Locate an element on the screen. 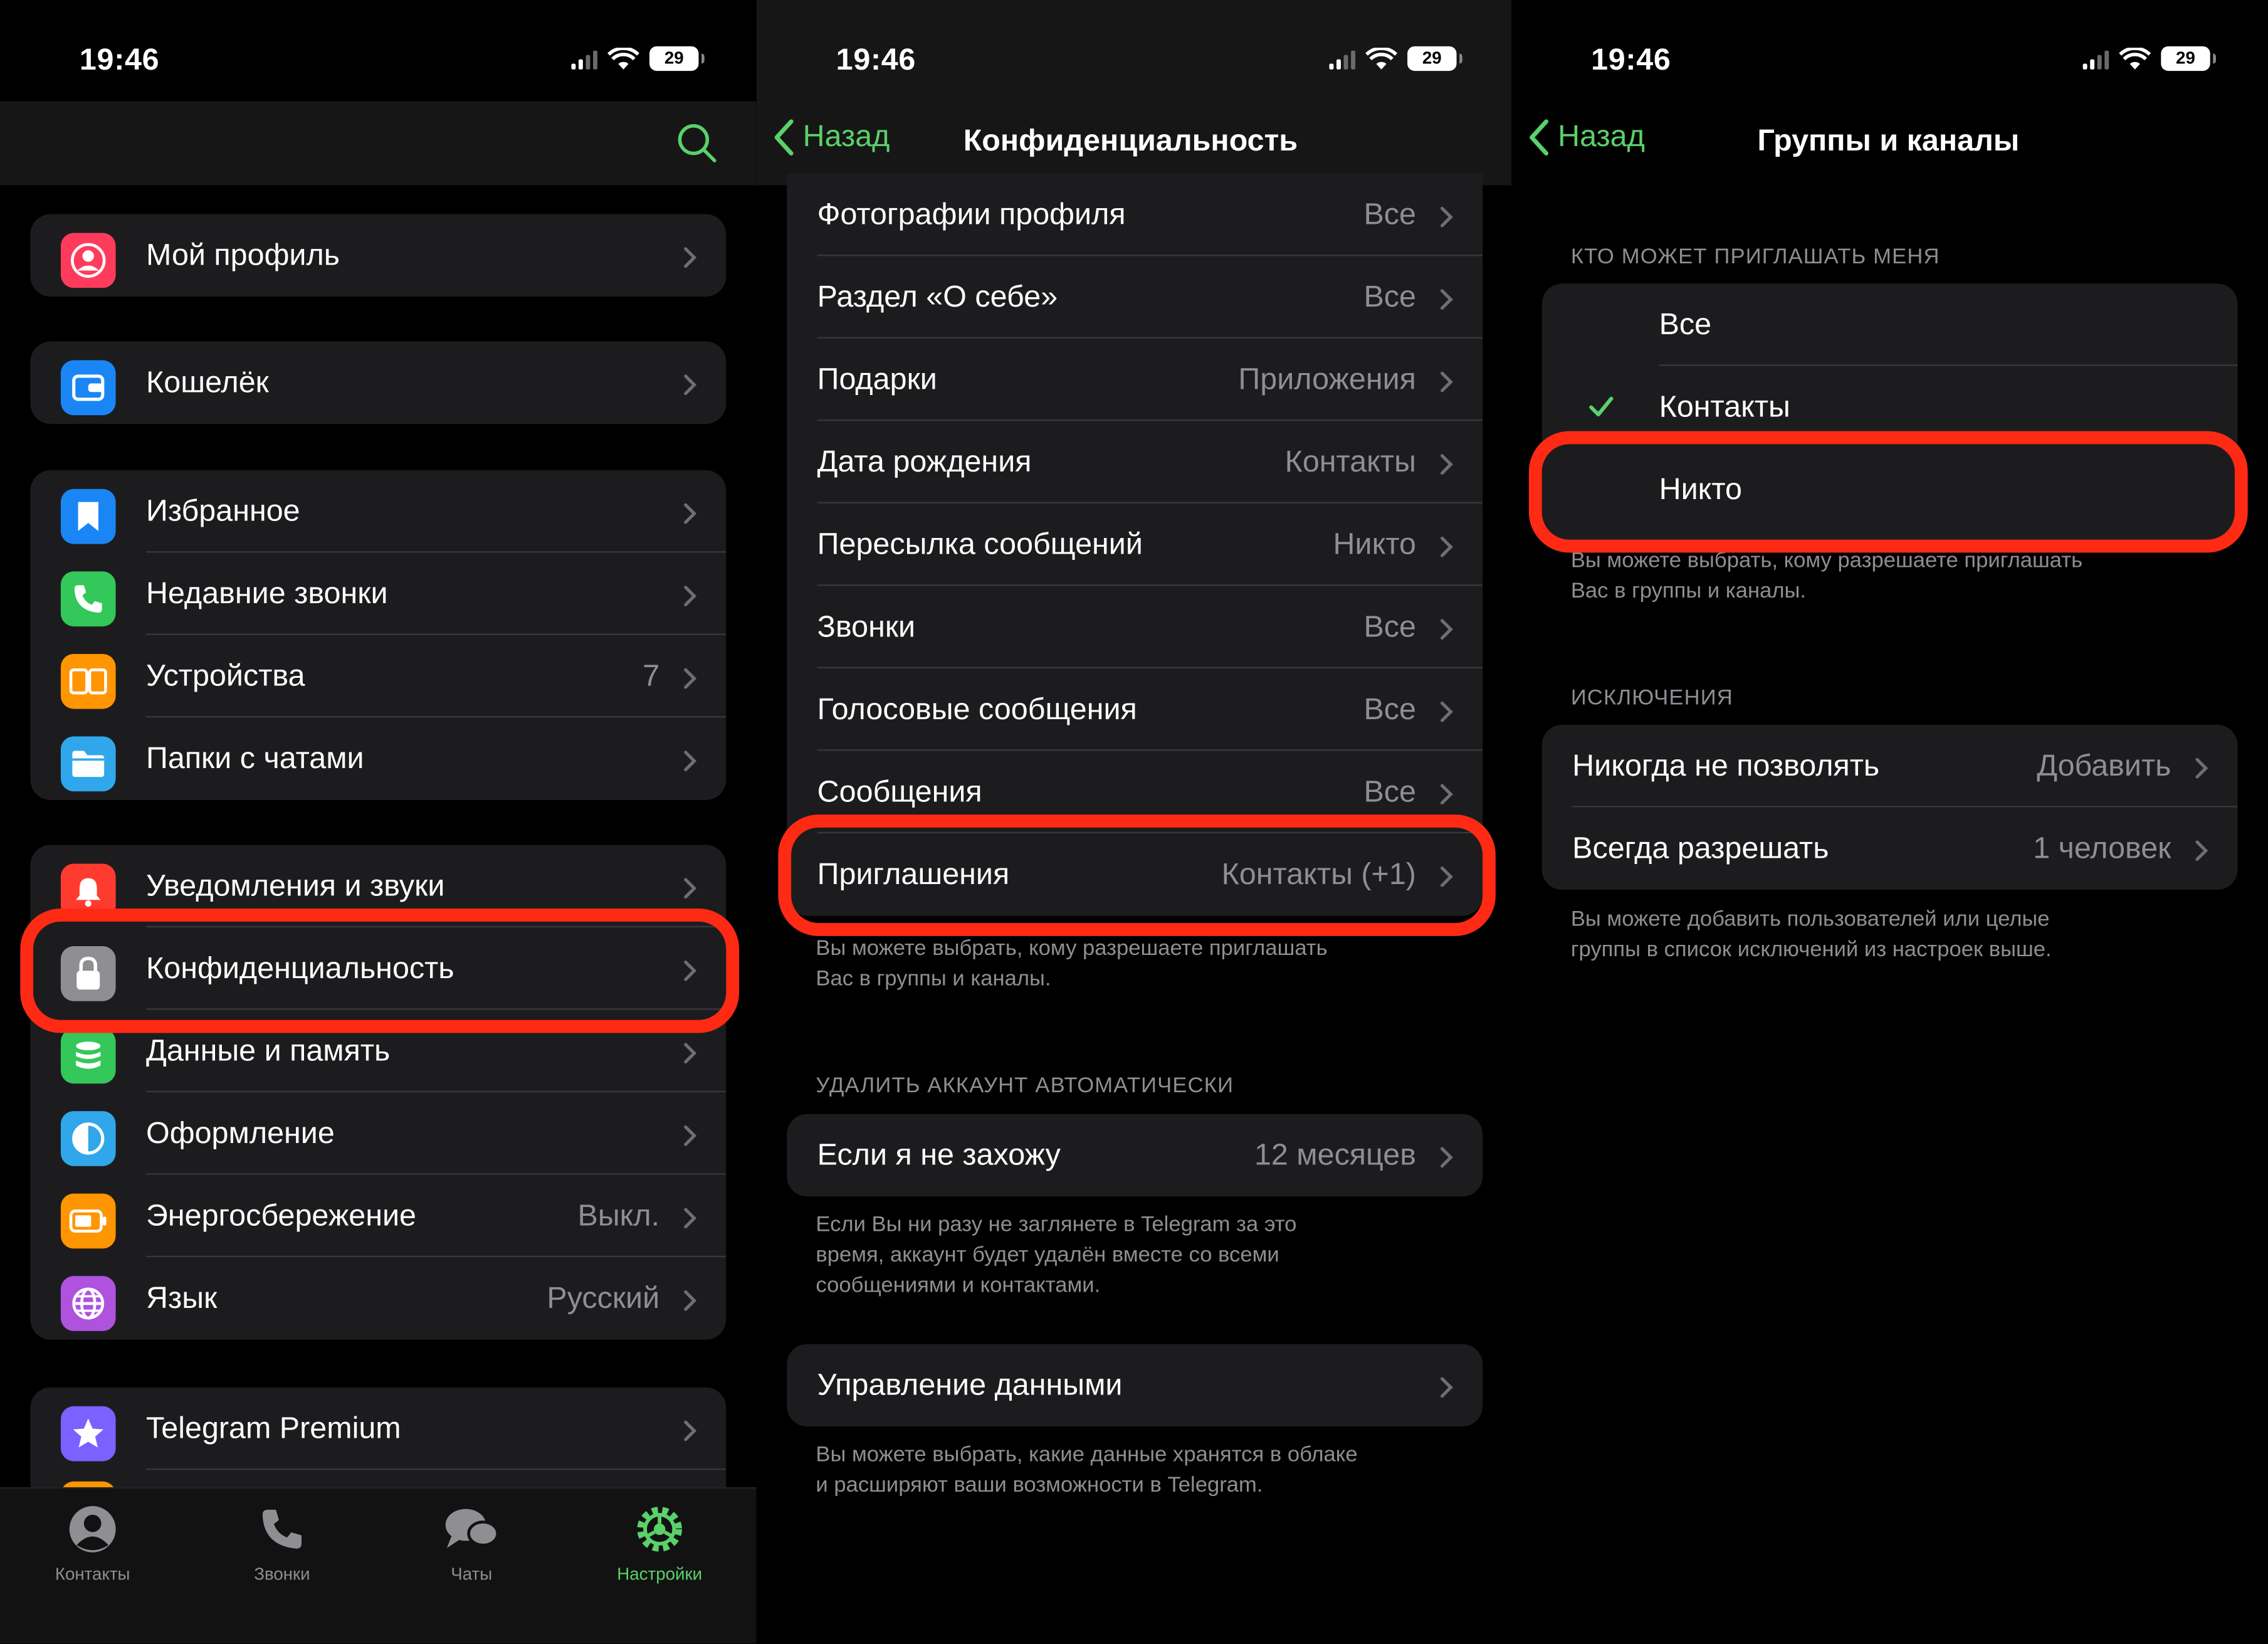 This screenshot has height=1644, width=2268. checkmark-icon is located at coordinates (1602, 406).